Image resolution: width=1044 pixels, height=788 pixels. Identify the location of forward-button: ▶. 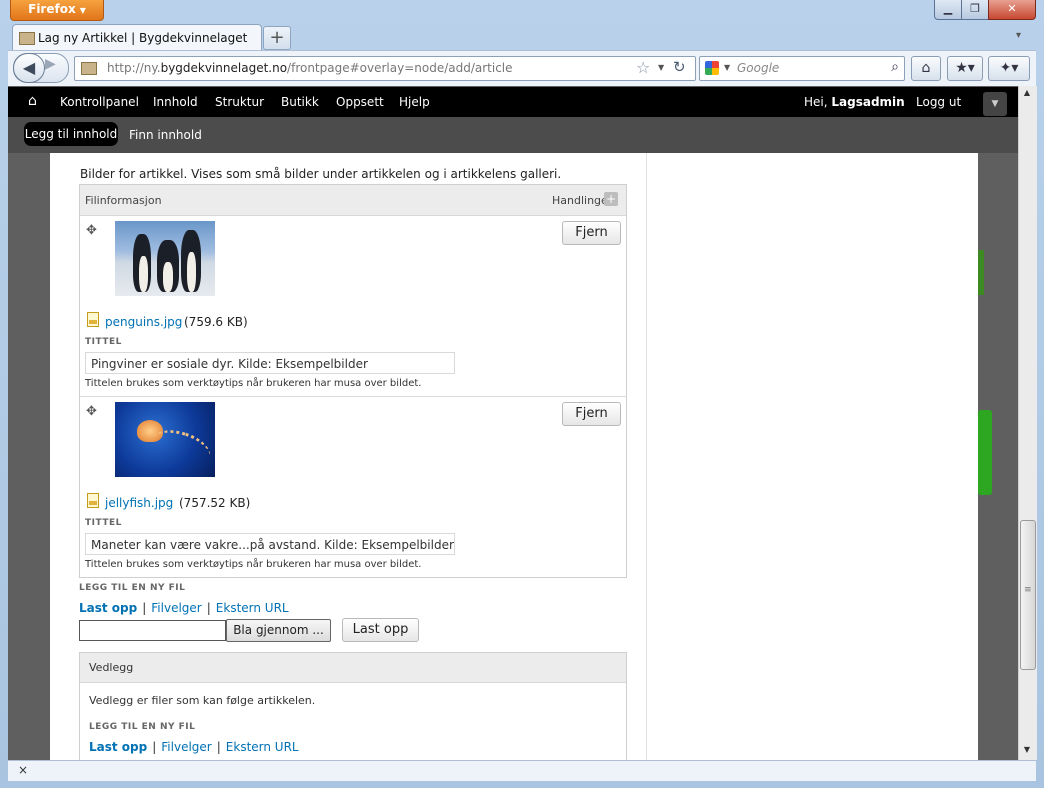
(50, 64).